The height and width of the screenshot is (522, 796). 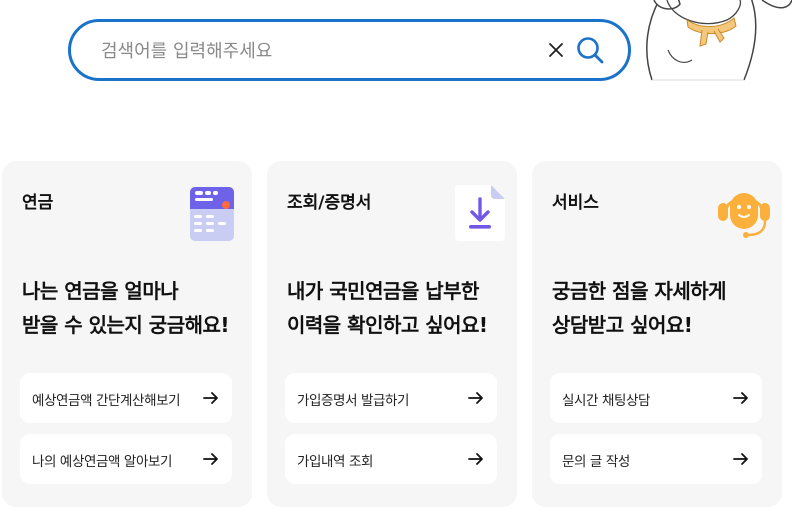 I want to click on link-label: 문의 글 작성, so click(x=596, y=462).